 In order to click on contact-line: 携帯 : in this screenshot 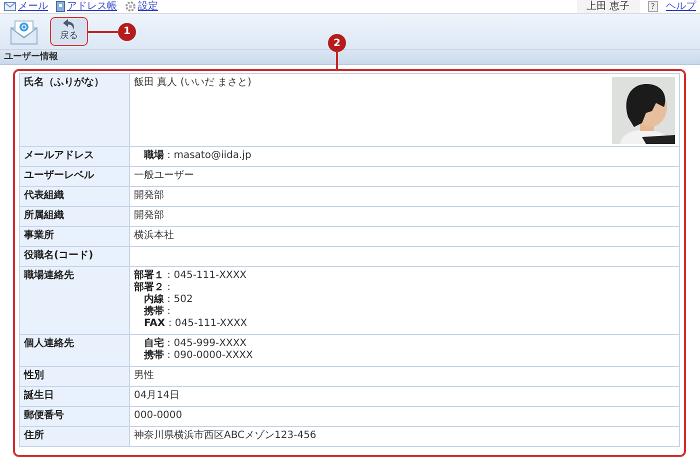, I will do `click(157, 312)`.